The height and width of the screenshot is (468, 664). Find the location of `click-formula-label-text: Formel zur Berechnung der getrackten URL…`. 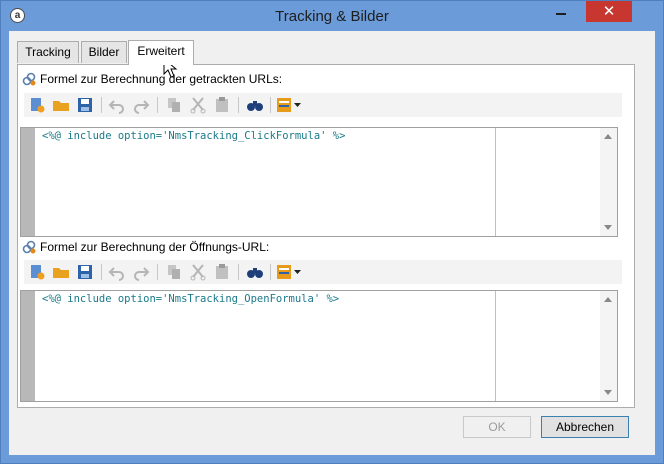

click-formula-label-text: Formel zur Berechnung der getrackten URL… is located at coordinates (161, 79).